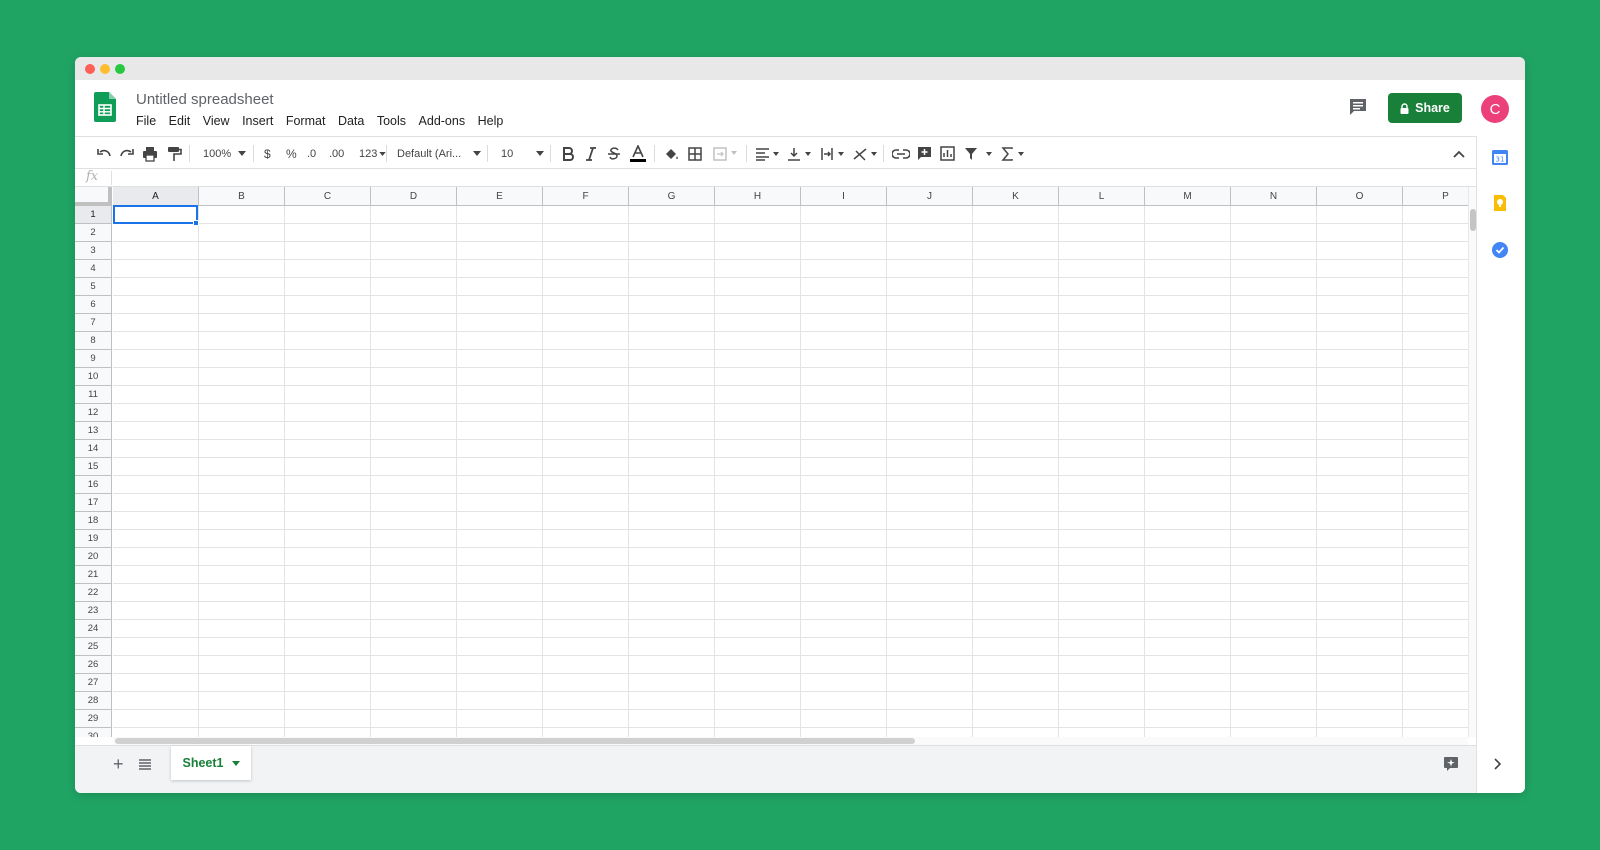 This screenshot has height=850, width=1600. Describe the element at coordinates (150, 153) in the screenshot. I see `print-icon` at that location.